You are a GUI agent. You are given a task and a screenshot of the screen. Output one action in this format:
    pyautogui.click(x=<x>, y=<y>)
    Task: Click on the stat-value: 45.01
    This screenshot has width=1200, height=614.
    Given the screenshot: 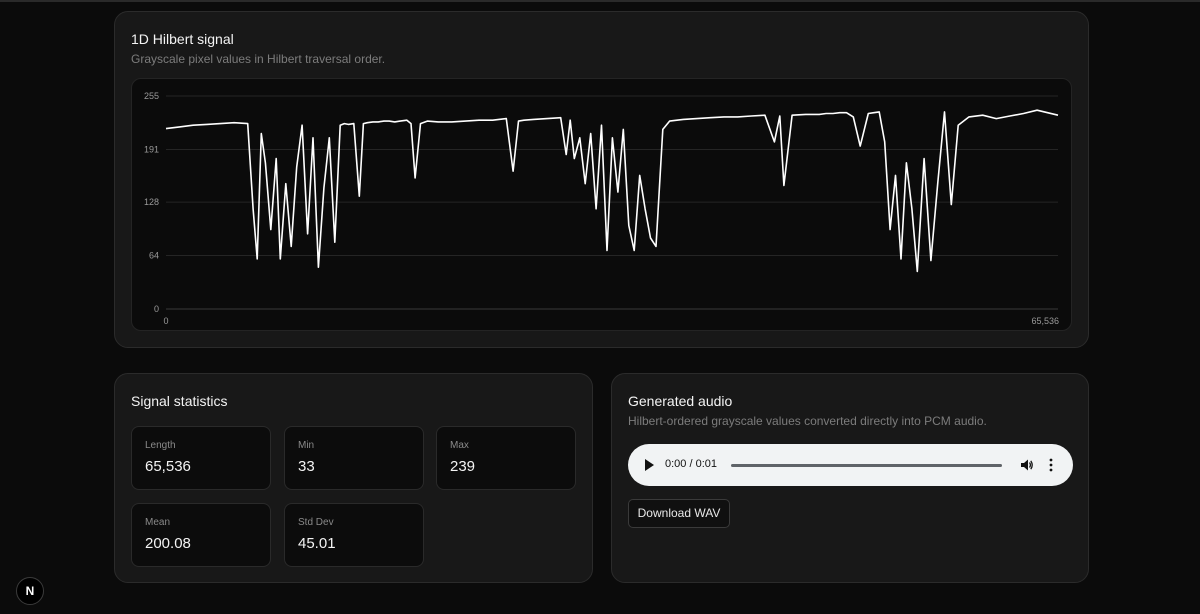 What is the action you would take?
    pyautogui.click(x=317, y=543)
    